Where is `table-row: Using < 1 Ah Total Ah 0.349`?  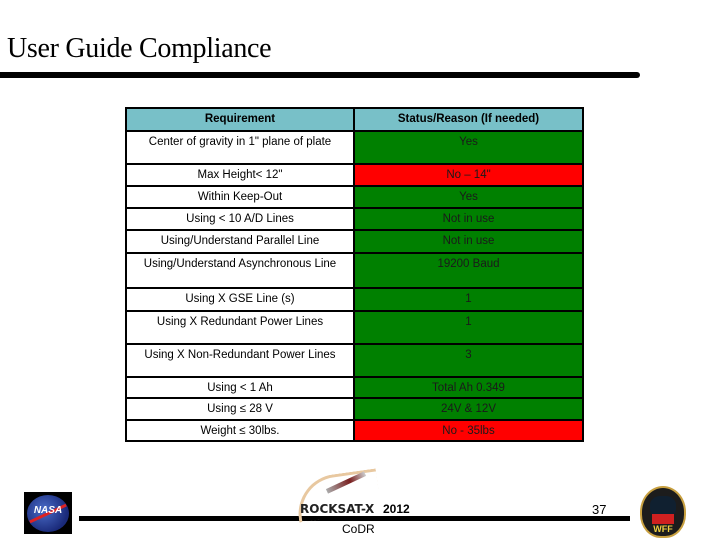
table-row: Using < 1 Ah Total Ah 0.349 is located at coordinates (354, 387).